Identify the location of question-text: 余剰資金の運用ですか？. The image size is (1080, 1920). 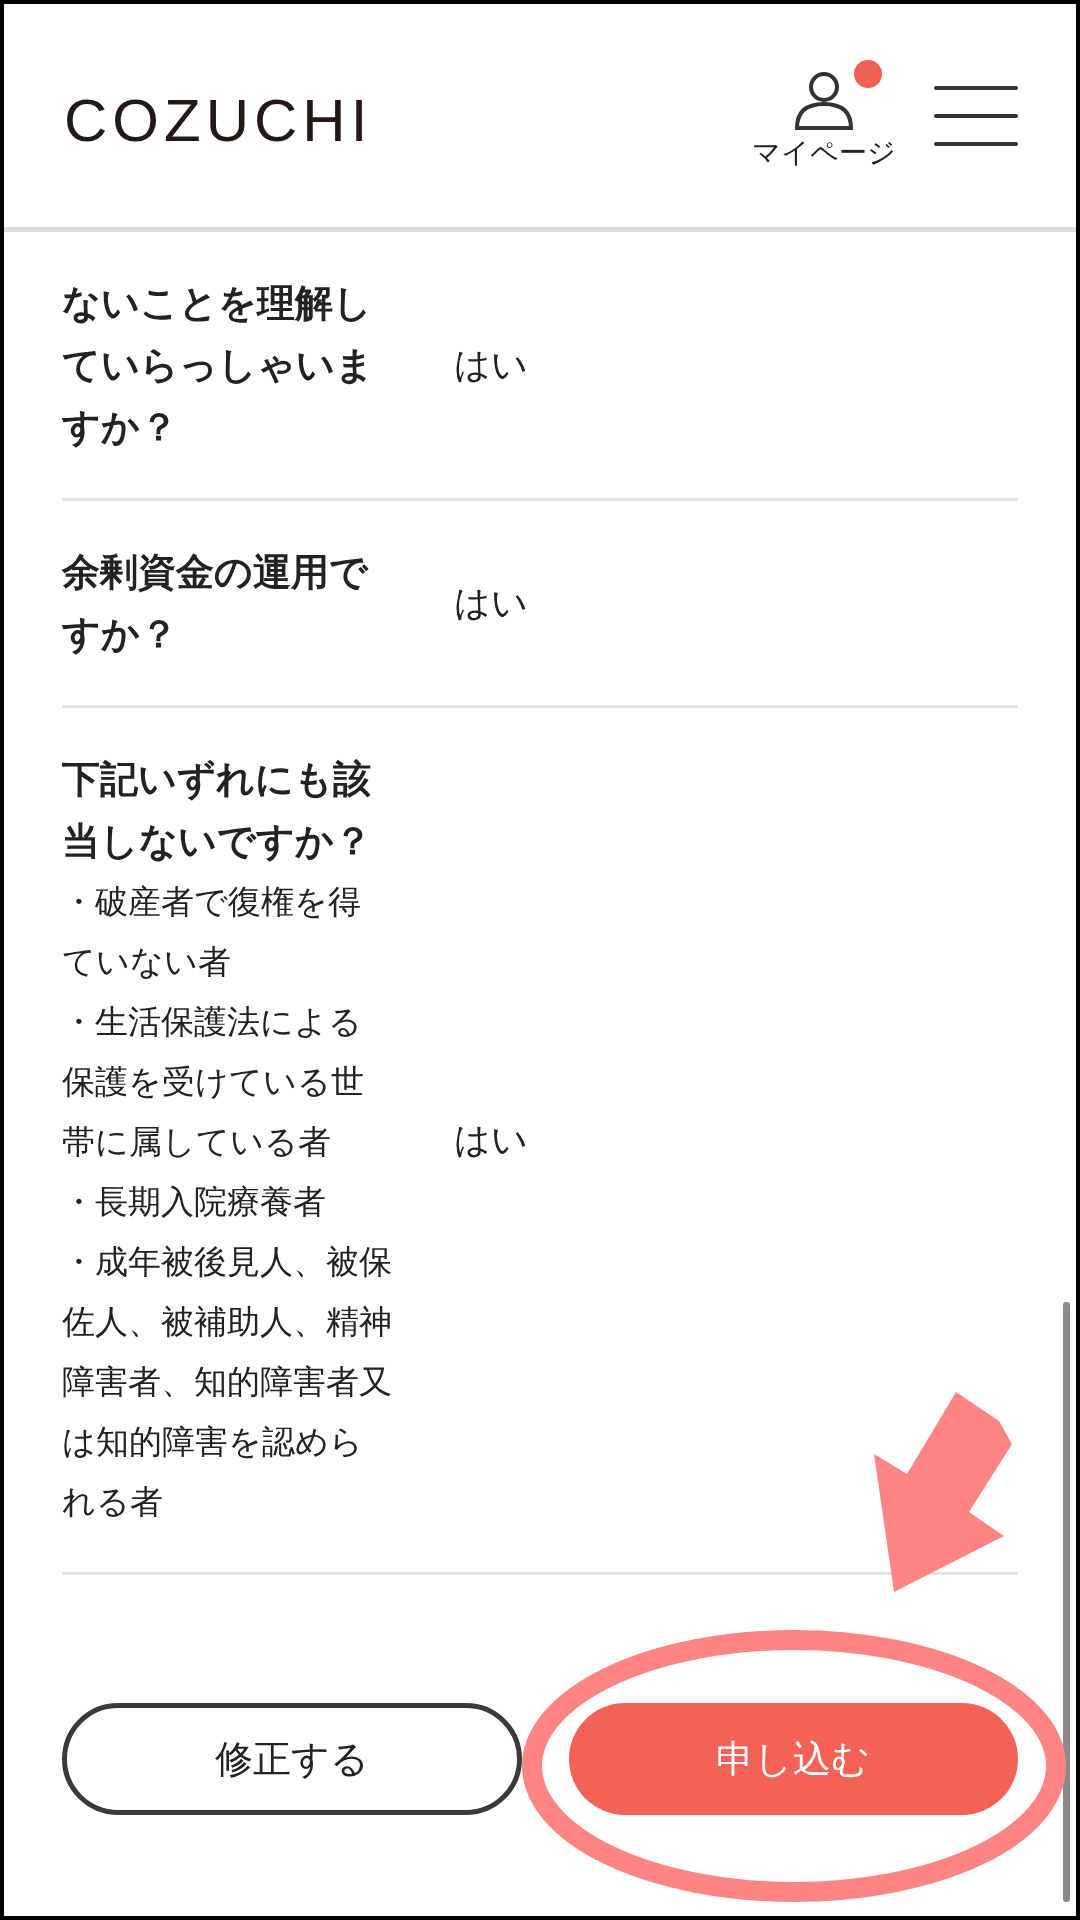
(216, 603).